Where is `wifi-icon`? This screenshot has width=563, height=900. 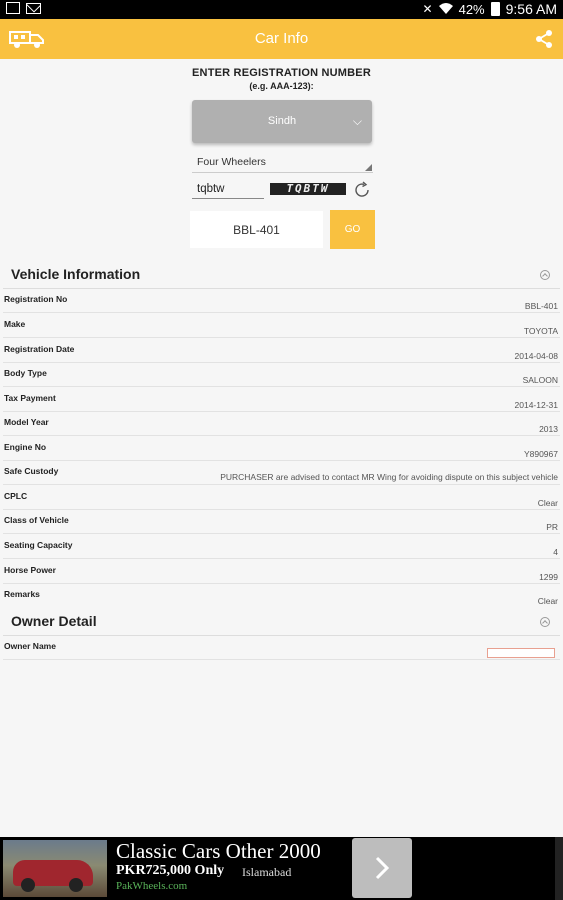 wifi-icon is located at coordinates (445, 8).